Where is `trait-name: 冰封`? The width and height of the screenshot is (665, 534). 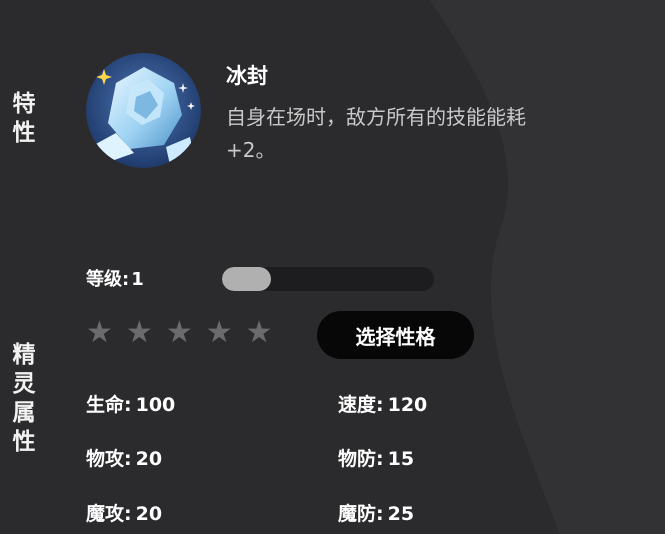
trait-name: 冰封 is located at coordinates (247, 76).